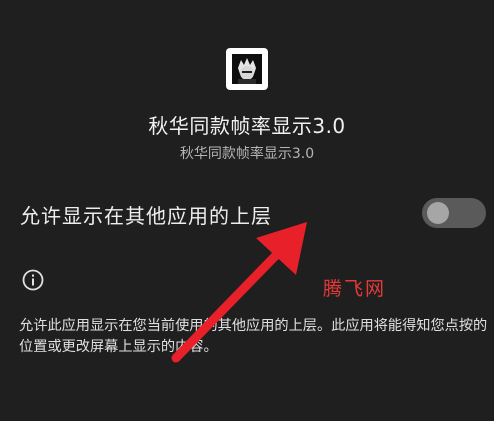 This screenshot has height=421, width=494. I want to click on info-icon, so click(33, 280).